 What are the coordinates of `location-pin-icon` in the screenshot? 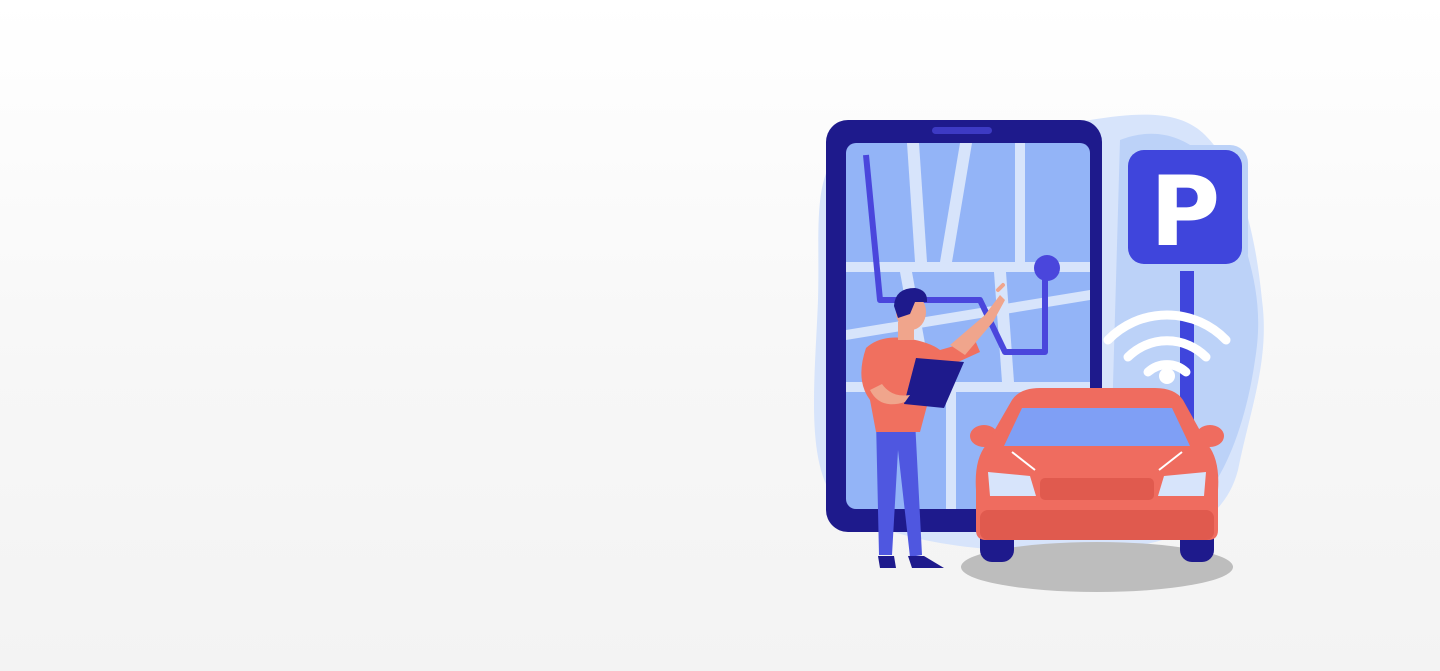 It's located at (1047, 268).